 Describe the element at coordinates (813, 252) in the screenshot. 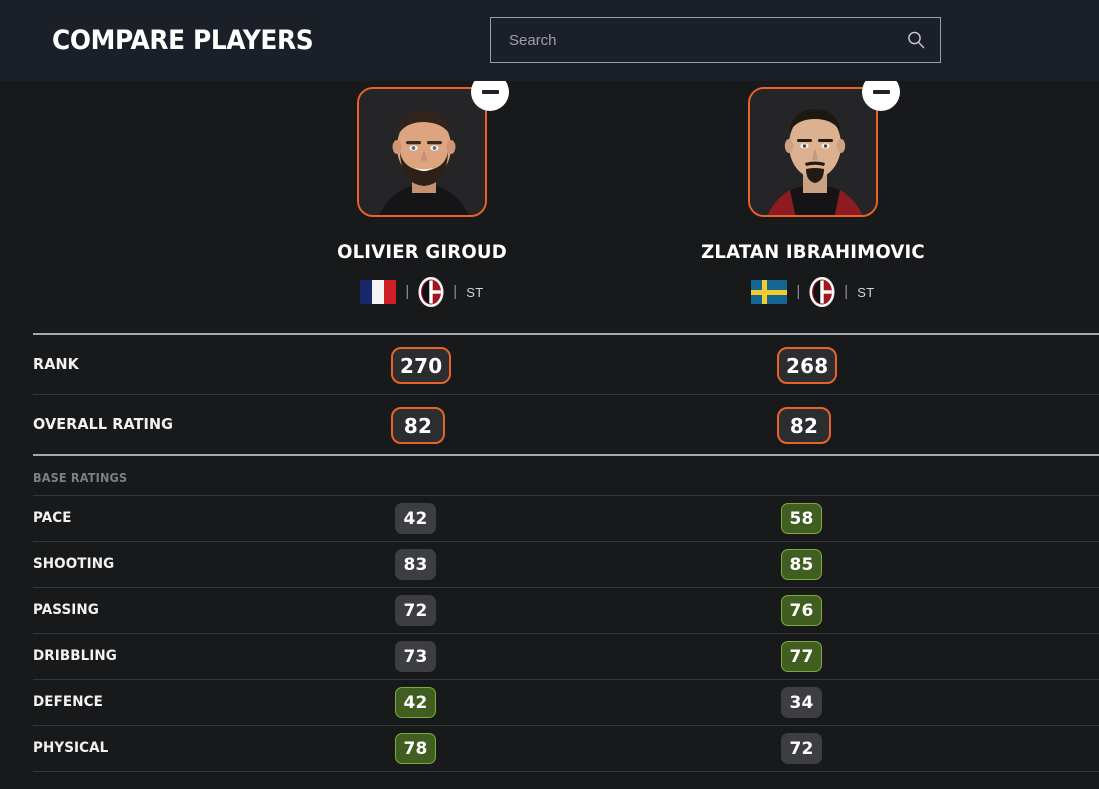

I see `player-name: ZLATAN IBRAHIMOVIC` at that location.